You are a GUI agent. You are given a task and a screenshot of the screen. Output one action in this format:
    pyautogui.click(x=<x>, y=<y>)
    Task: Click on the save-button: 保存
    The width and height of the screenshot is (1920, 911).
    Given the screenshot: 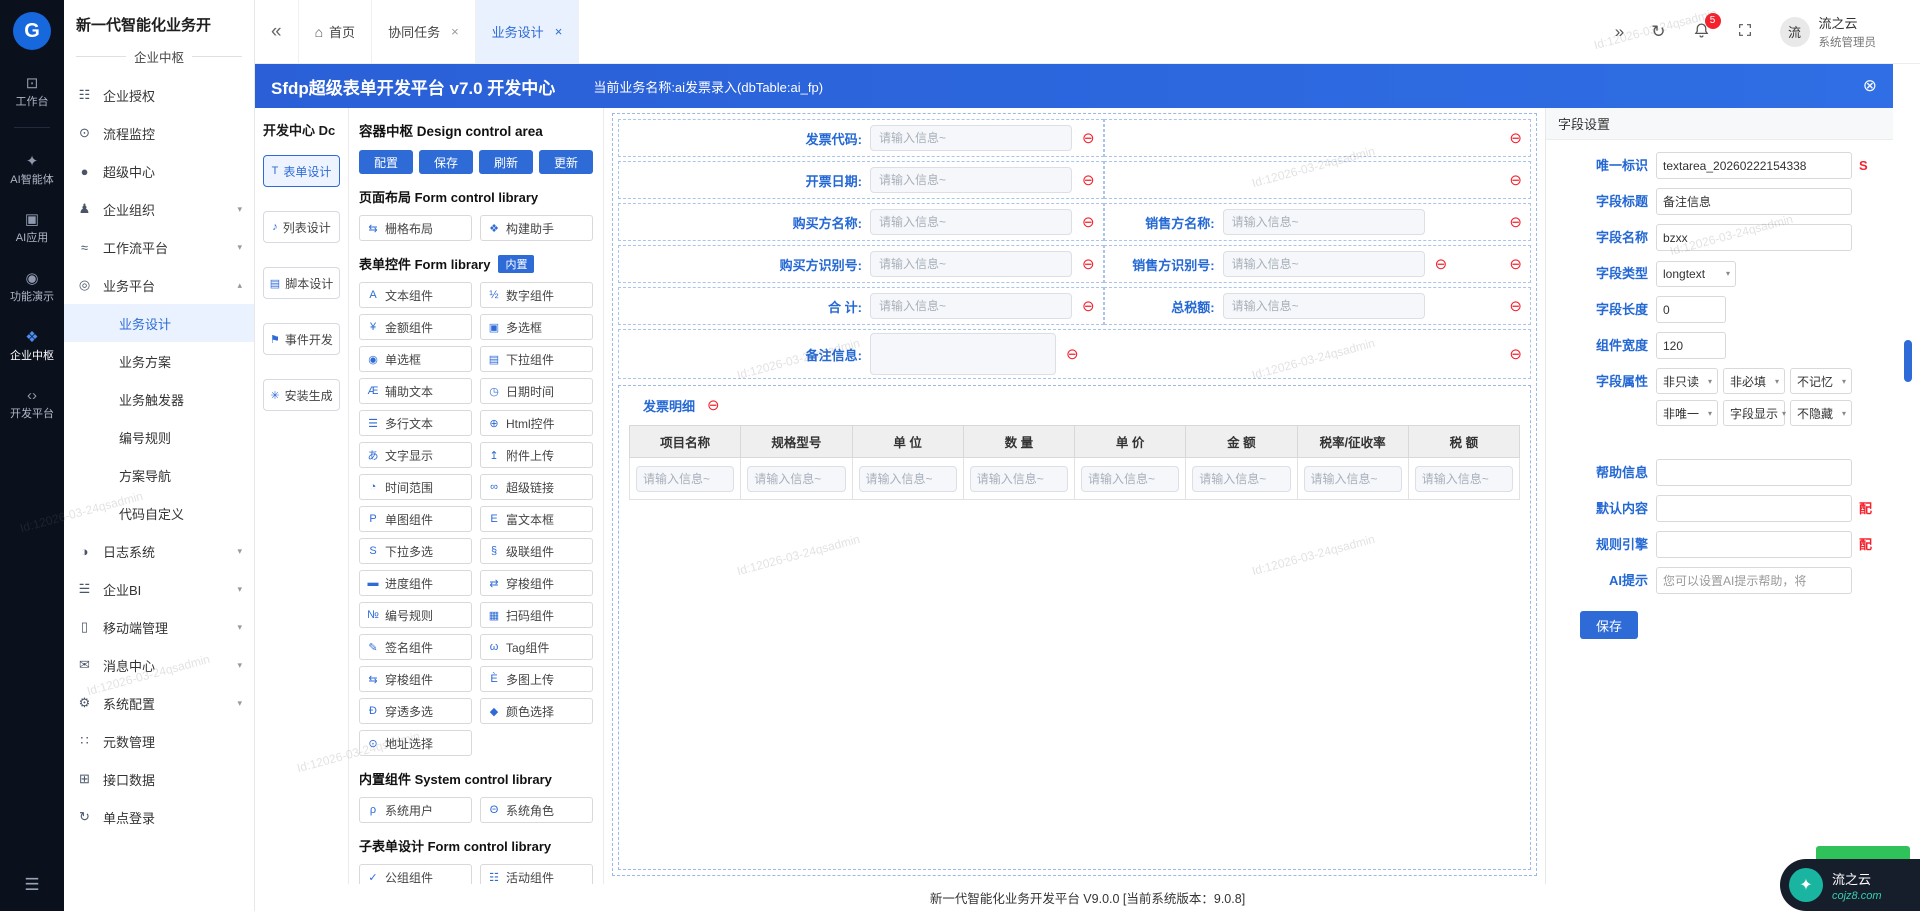 What is the action you would take?
    pyautogui.click(x=446, y=162)
    